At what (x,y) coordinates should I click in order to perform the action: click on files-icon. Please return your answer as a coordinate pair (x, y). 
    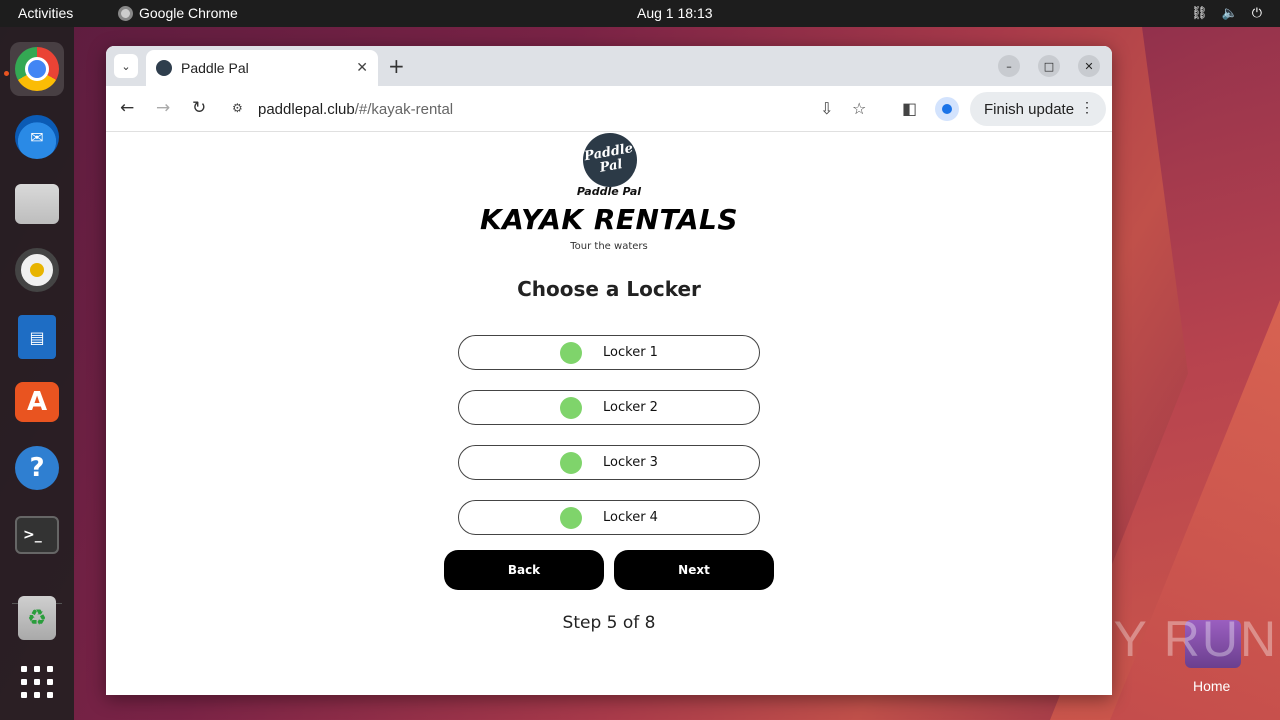
    Looking at the image, I should click on (37, 204).